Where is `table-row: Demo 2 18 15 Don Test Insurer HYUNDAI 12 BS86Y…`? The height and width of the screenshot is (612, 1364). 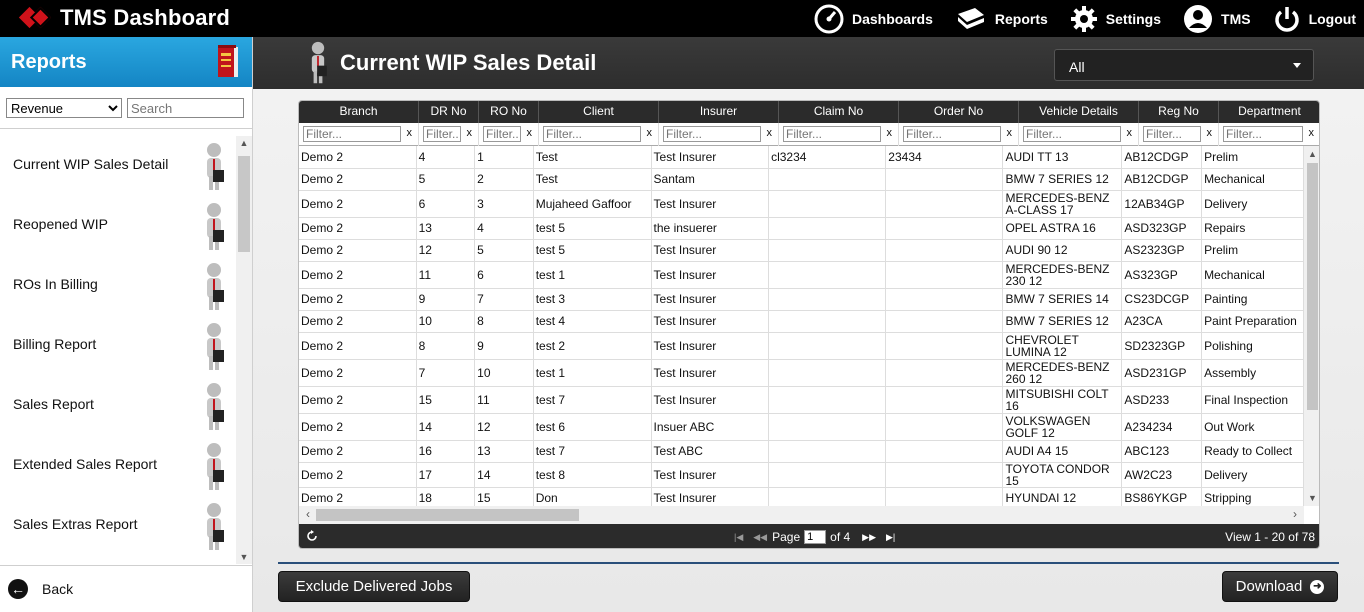 table-row: Demo 2 18 15 Don Test Insurer HYUNDAI 12 BS86Y… is located at coordinates (801, 496).